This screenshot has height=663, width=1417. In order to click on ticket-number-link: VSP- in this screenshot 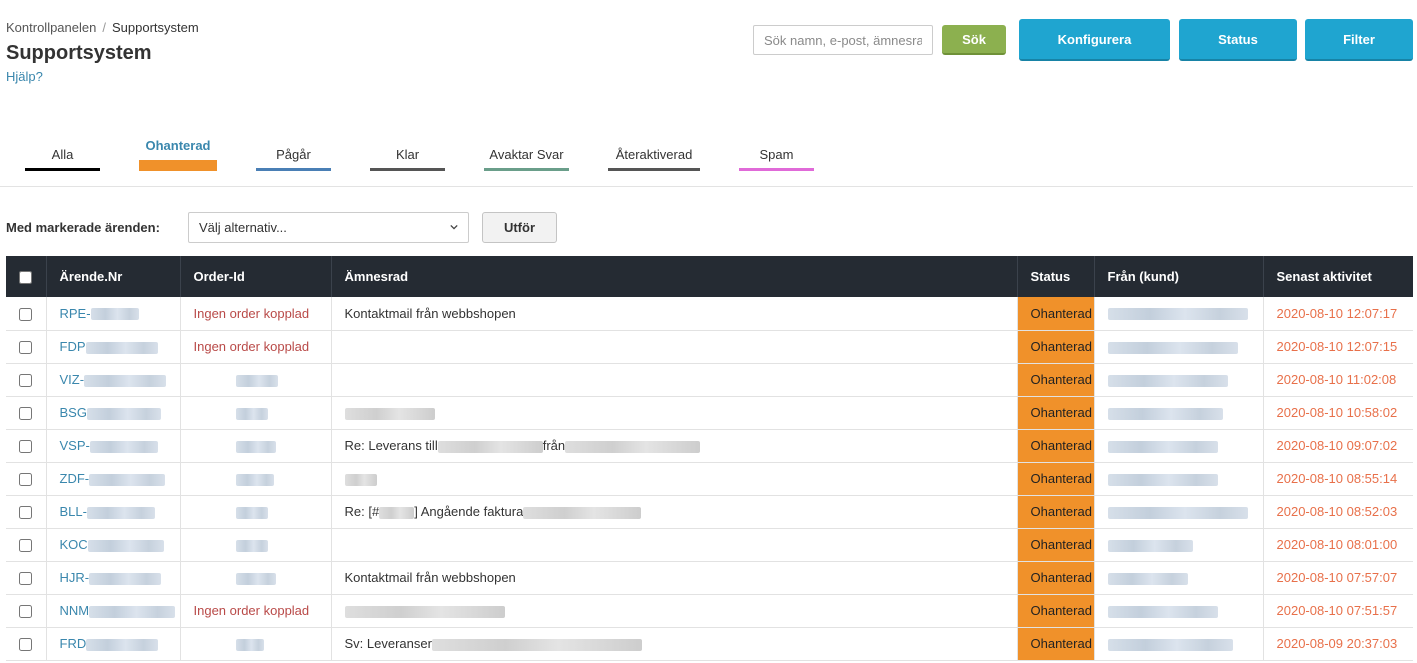, I will do `click(109, 445)`.